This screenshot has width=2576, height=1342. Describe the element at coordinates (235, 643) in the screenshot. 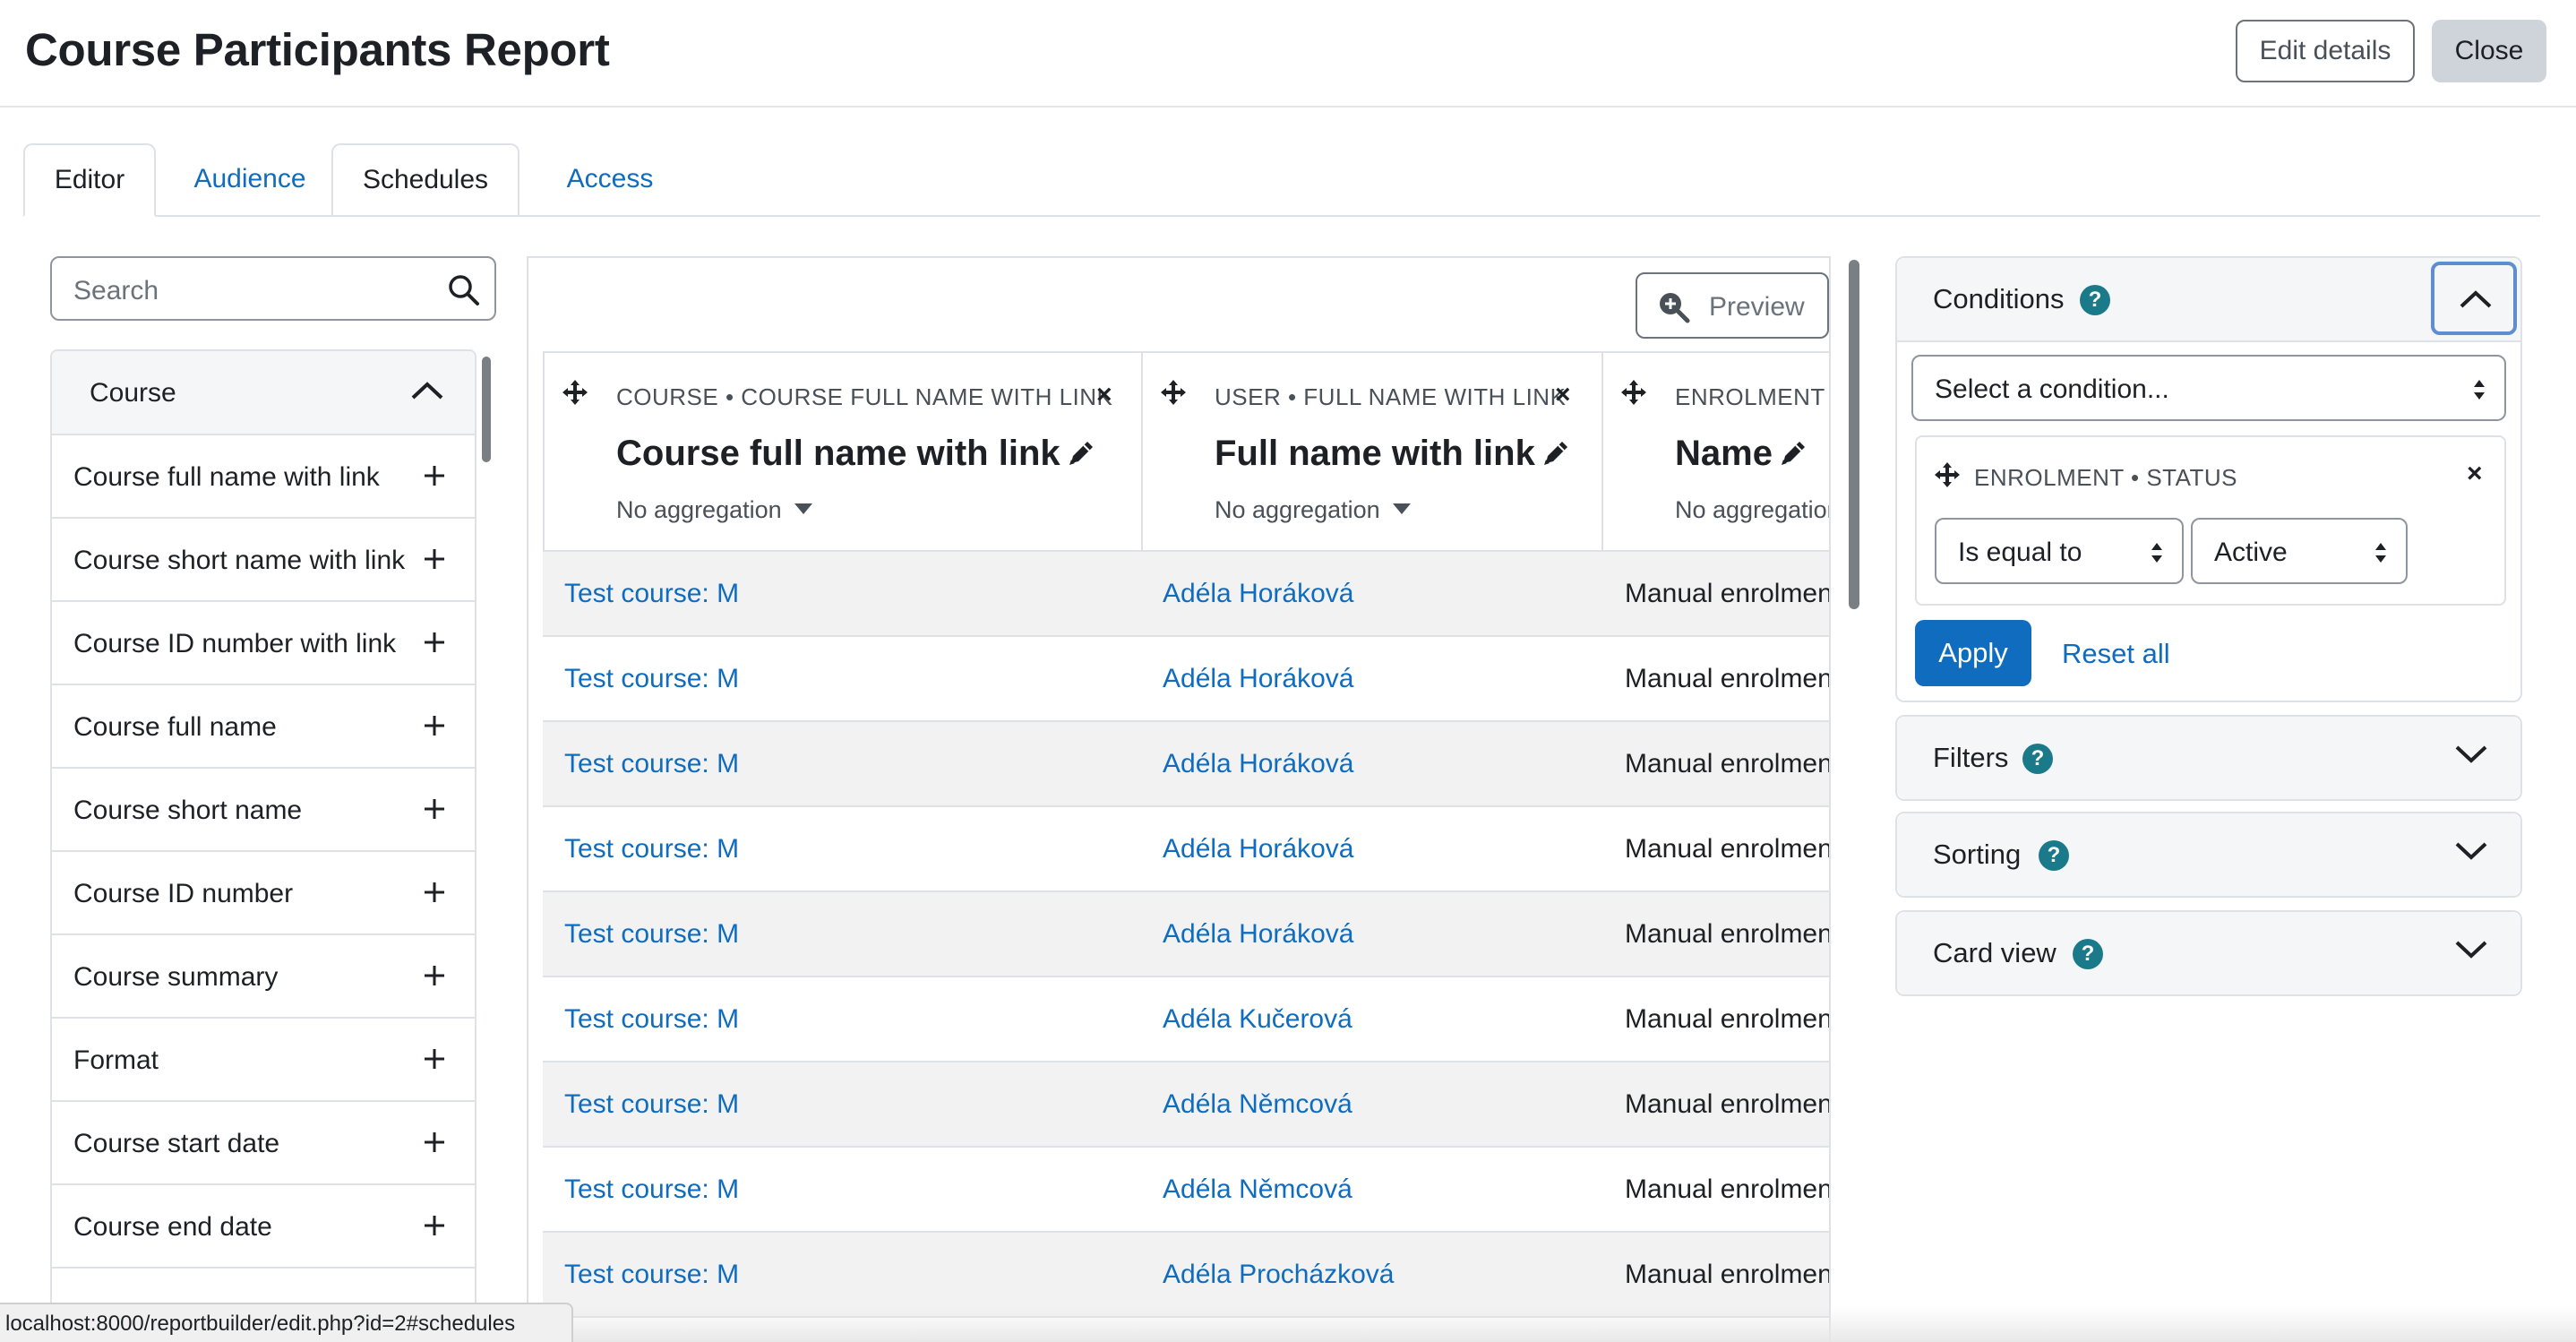

I see `list-item-label: Course ID number with link` at that location.